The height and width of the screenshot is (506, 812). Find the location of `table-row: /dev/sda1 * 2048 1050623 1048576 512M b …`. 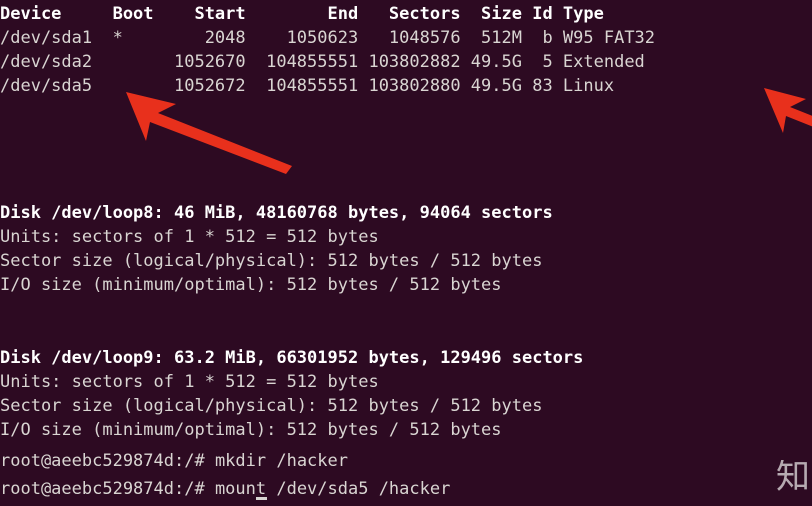

table-row: /dev/sda1 * 2048 1050623 1048576 512M b … is located at coordinates (328, 38).